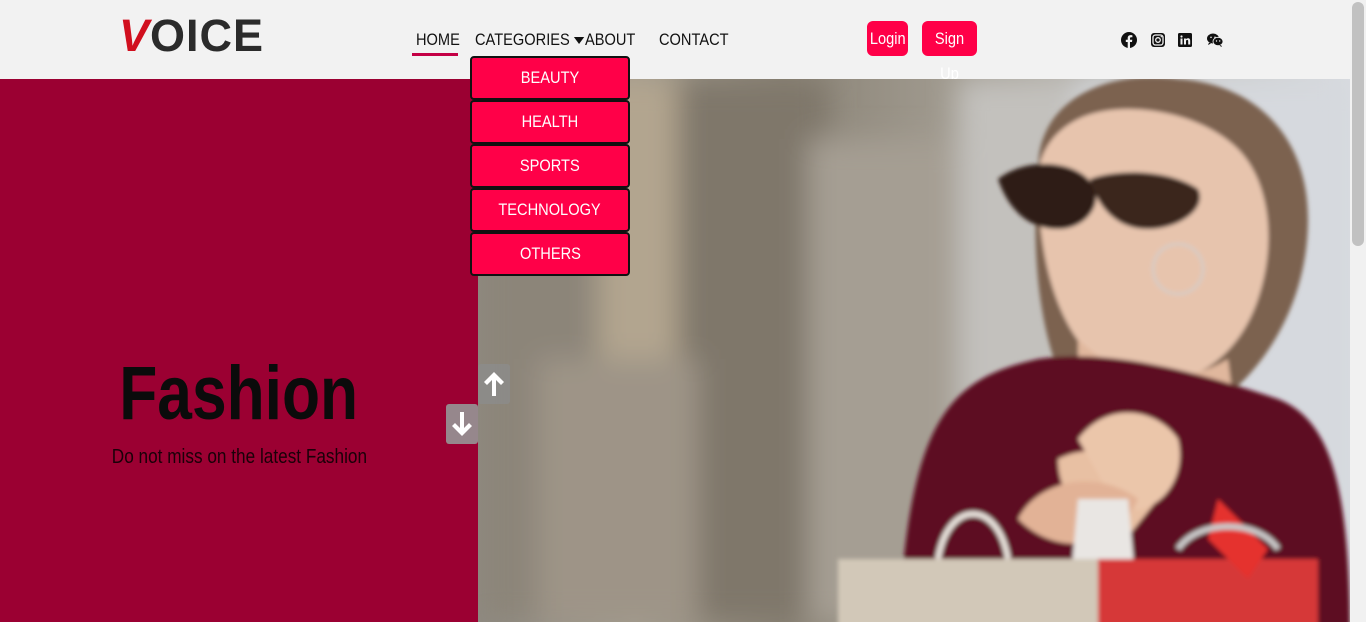 The image size is (1366, 622). I want to click on dropdown-item-label: OTHERS, so click(550, 253).